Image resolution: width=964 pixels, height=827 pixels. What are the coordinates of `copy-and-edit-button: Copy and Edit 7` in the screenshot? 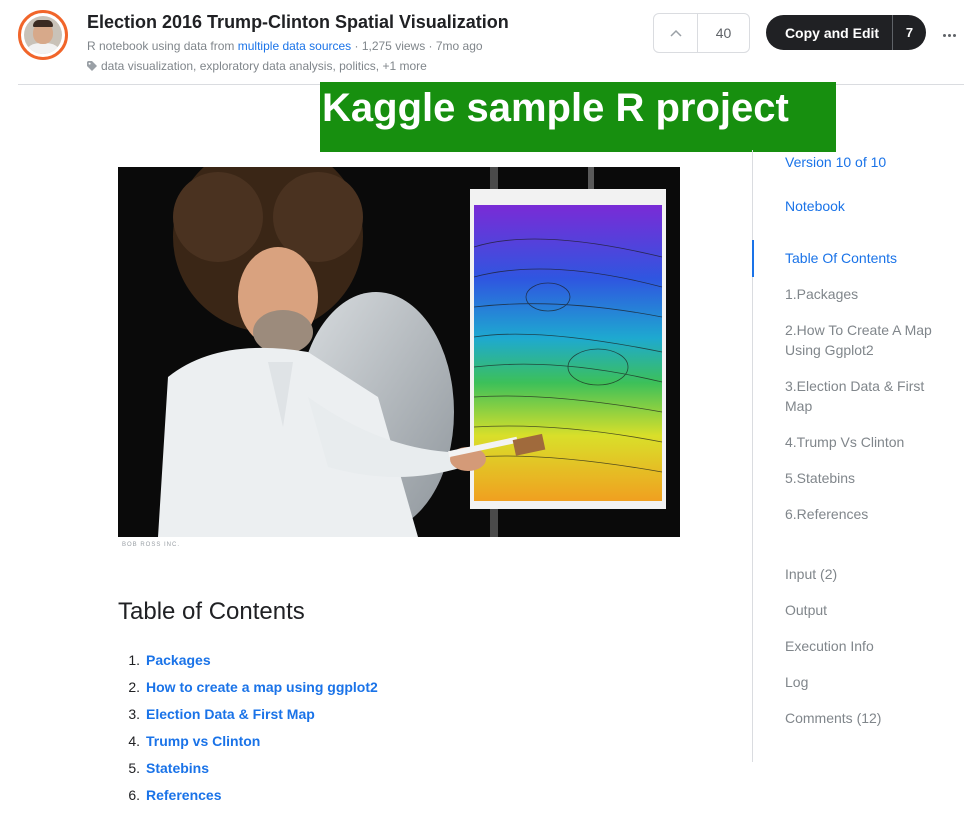 It's located at (846, 32).